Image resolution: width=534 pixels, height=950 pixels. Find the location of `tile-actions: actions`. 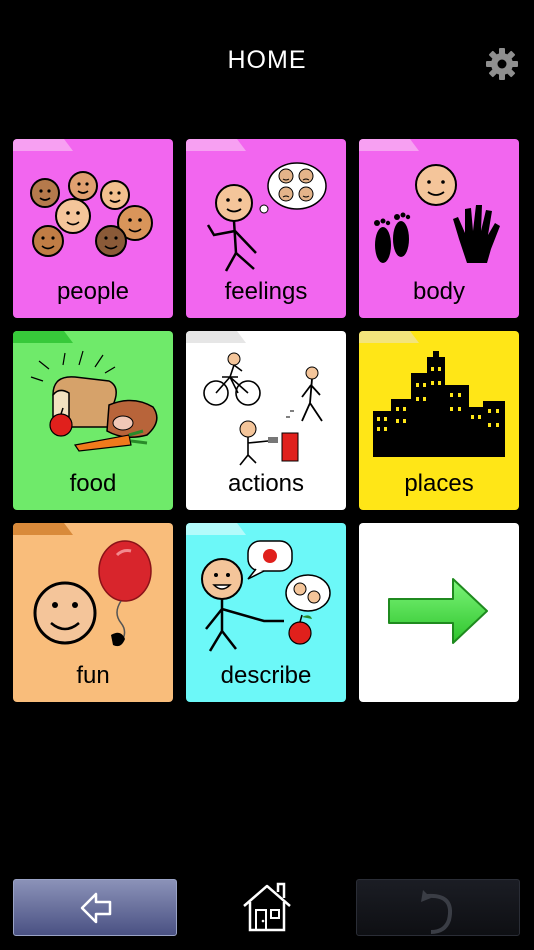

tile-actions: actions is located at coordinates (266, 420).